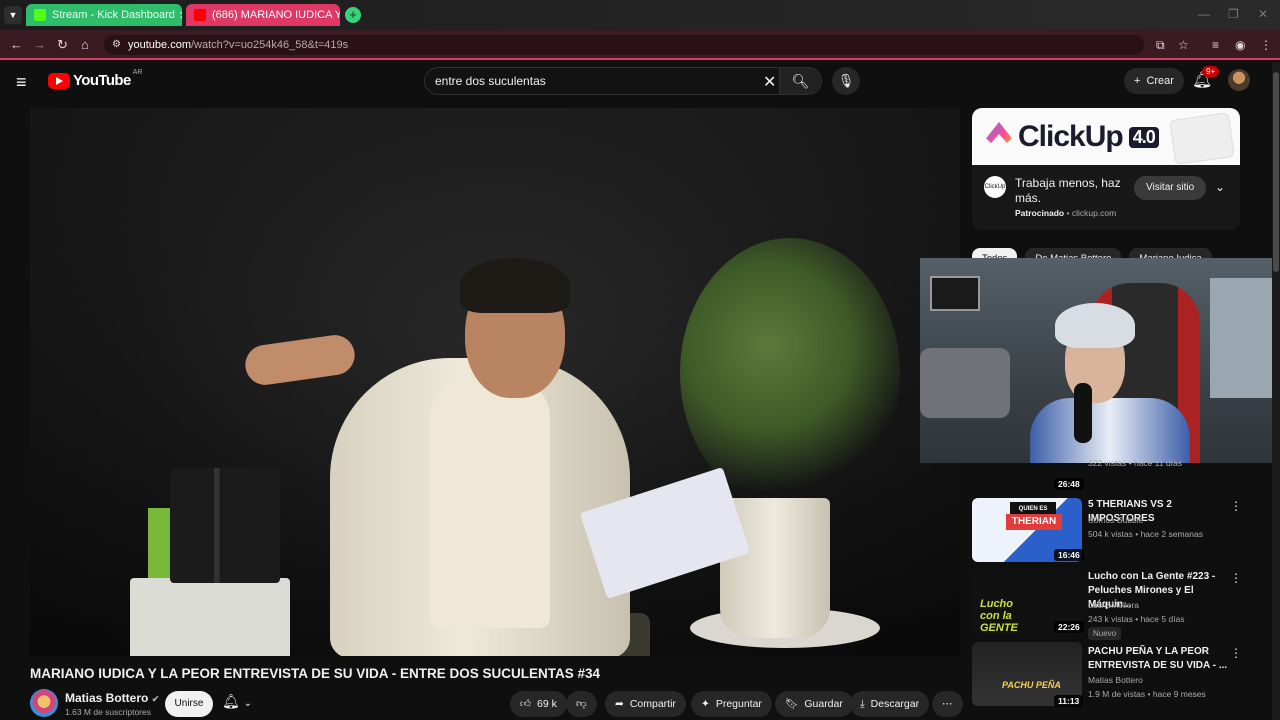 This screenshot has height=720, width=1280. Describe the element at coordinates (581, 704) in the screenshot. I see `dislike-button: 👎︎` at that location.